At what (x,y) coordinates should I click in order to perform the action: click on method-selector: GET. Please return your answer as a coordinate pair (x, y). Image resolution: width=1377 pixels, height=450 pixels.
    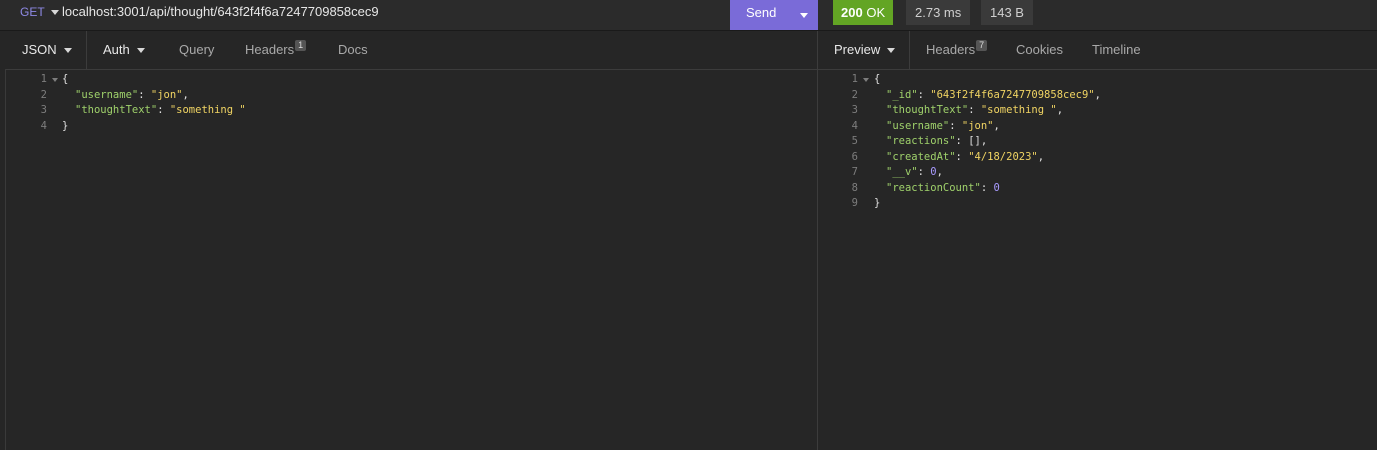
    Looking at the image, I should click on (39, 12).